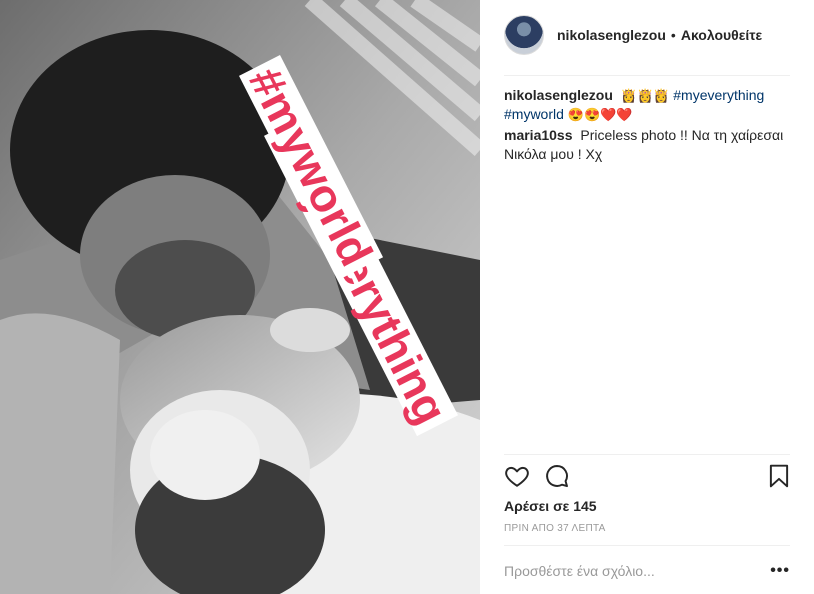 The image size is (814, 594). Describe the element at coordinates (611, 35) in the screenshot. I see `header-username: nikolasenglezou` at that location.